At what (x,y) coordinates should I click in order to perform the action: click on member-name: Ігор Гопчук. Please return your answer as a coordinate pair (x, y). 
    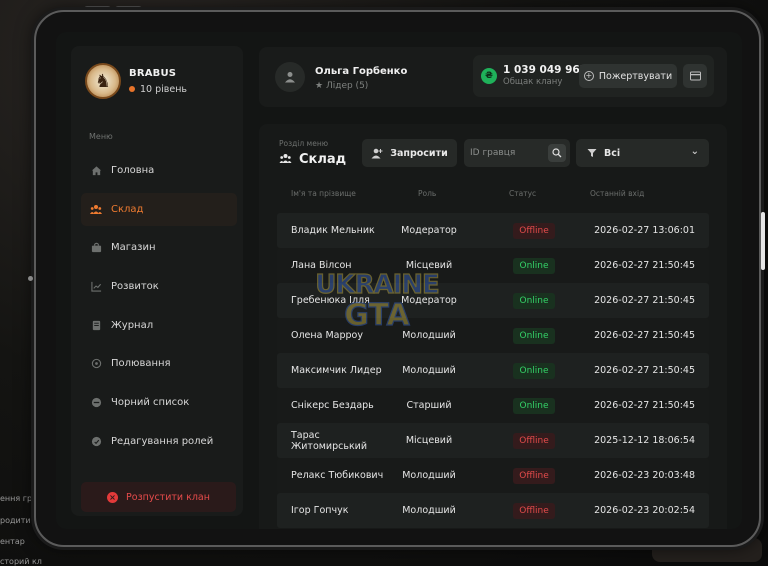
    Looking at the image, I should click on (340, 510).